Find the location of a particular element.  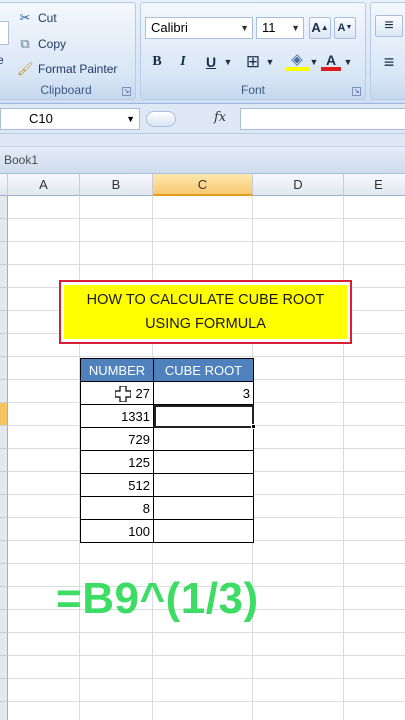

number-cell: 512 is located at coordinates (117, 485).